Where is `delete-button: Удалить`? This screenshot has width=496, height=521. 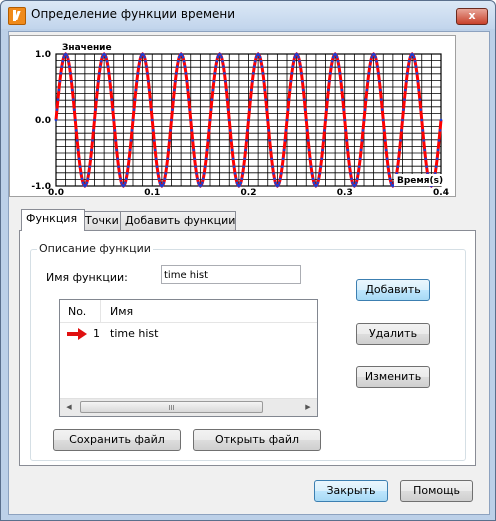
delete-button: Удалить is located at coordinates (393, 334).